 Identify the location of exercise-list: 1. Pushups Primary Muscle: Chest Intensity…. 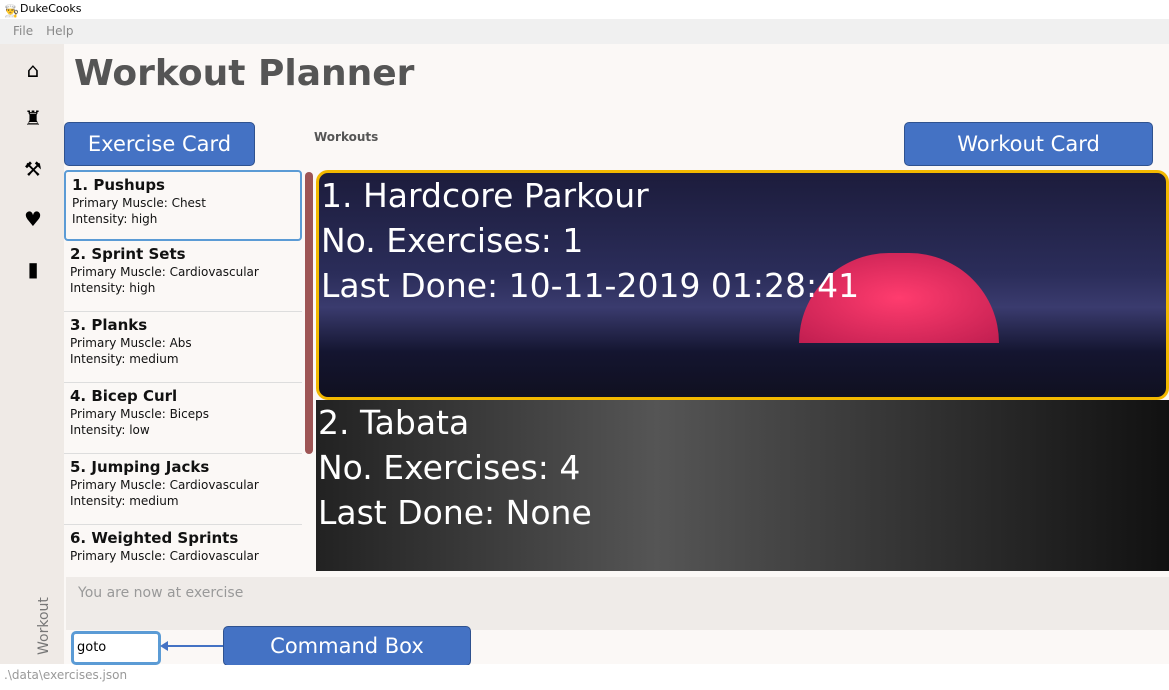
(183, 371).